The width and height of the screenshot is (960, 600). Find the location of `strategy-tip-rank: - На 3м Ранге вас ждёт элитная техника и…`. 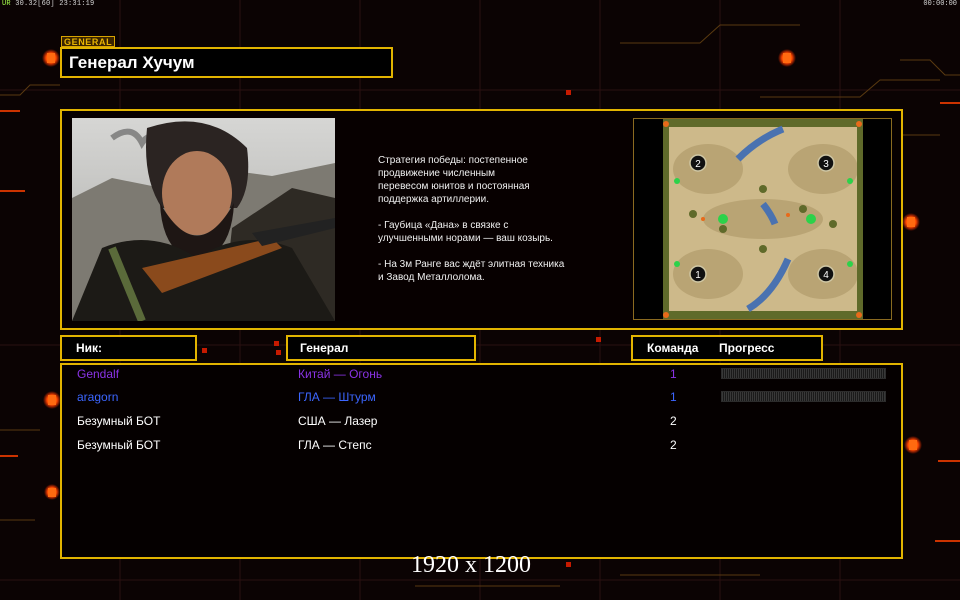

strategy-tip-rank: - На 3м Ранге вас ждёт элитная техника и… is located at coordinates (471, 271).